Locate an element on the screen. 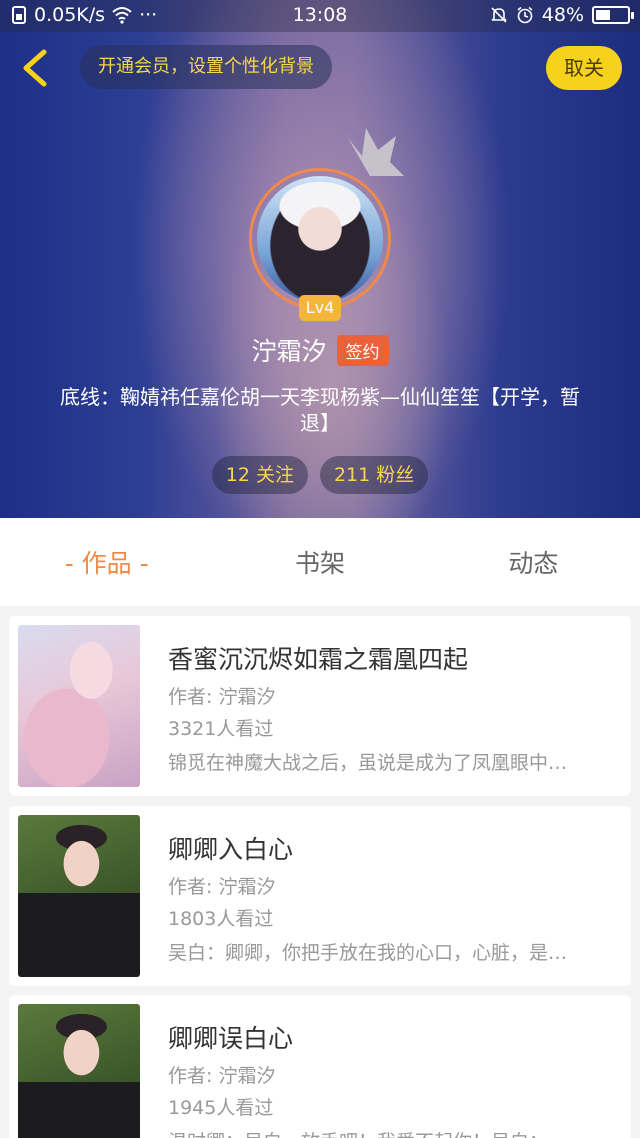 The width and height of the screenshot is (640, 1138). avatar is located at coordinates (320, 239).